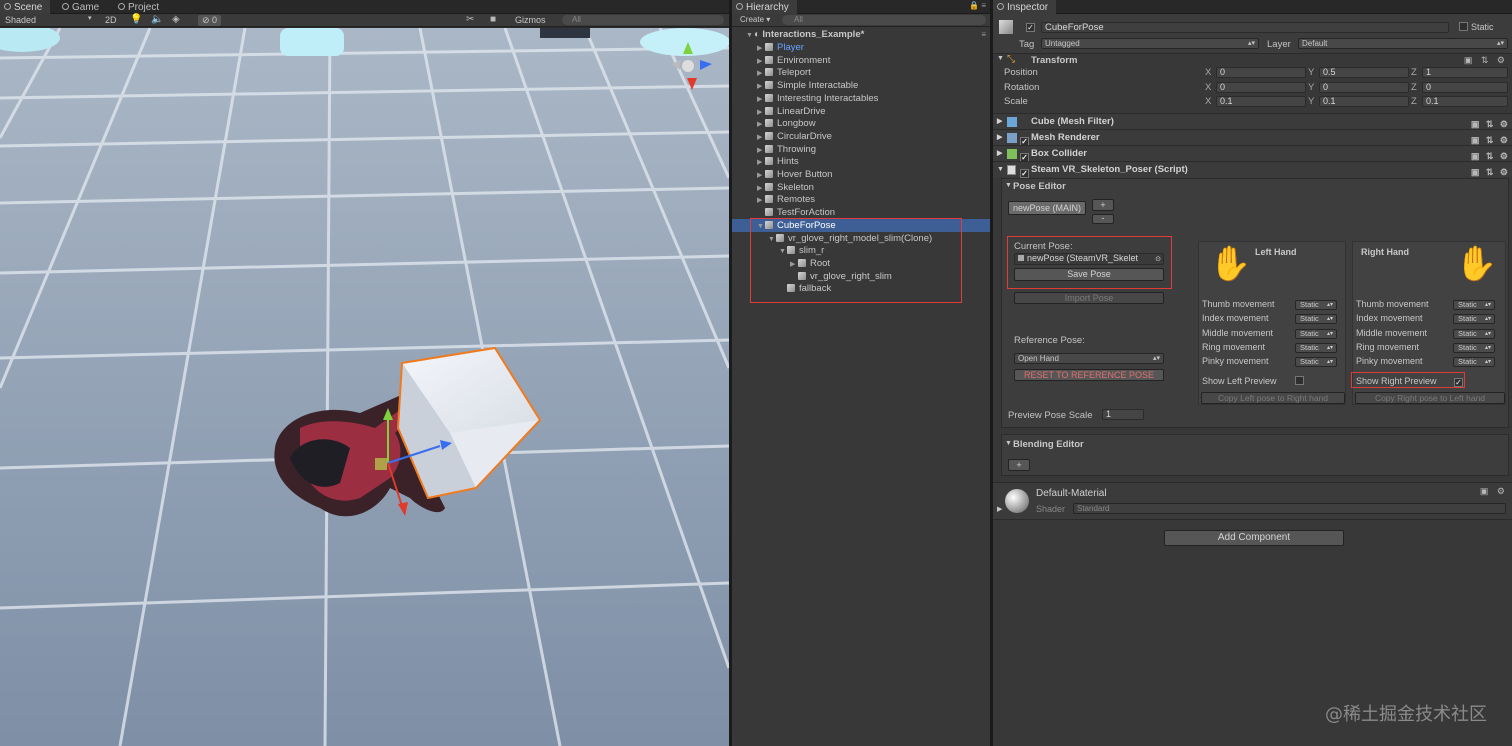 Image resolution: width=1512 pixels, height=746 pixels. I want to click on hierarchy-item: ▶ LinearDrive, so click(861, 111).